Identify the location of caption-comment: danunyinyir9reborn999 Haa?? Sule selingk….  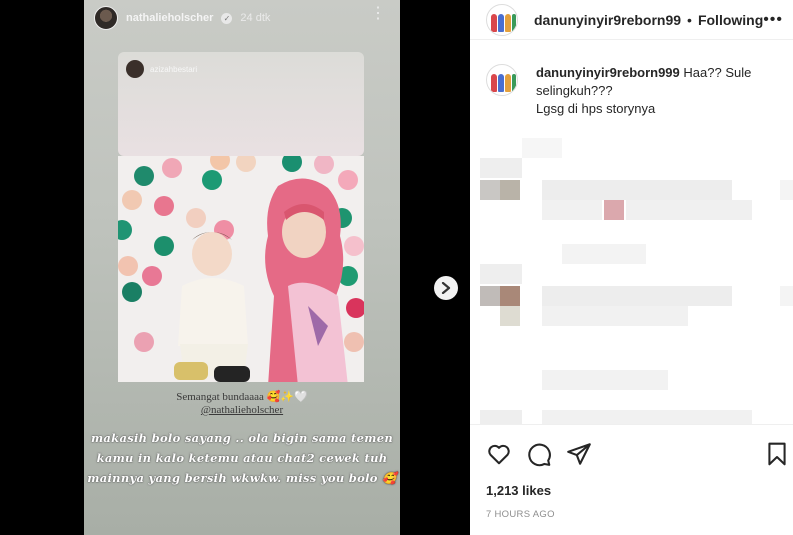
(636, 91).